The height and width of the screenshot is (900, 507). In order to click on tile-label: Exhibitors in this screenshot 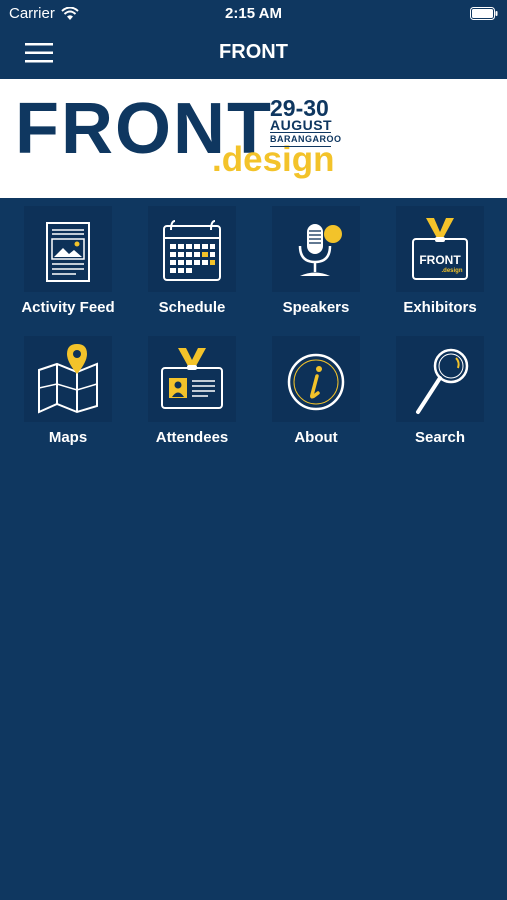, I will do `click(440, 307)`.